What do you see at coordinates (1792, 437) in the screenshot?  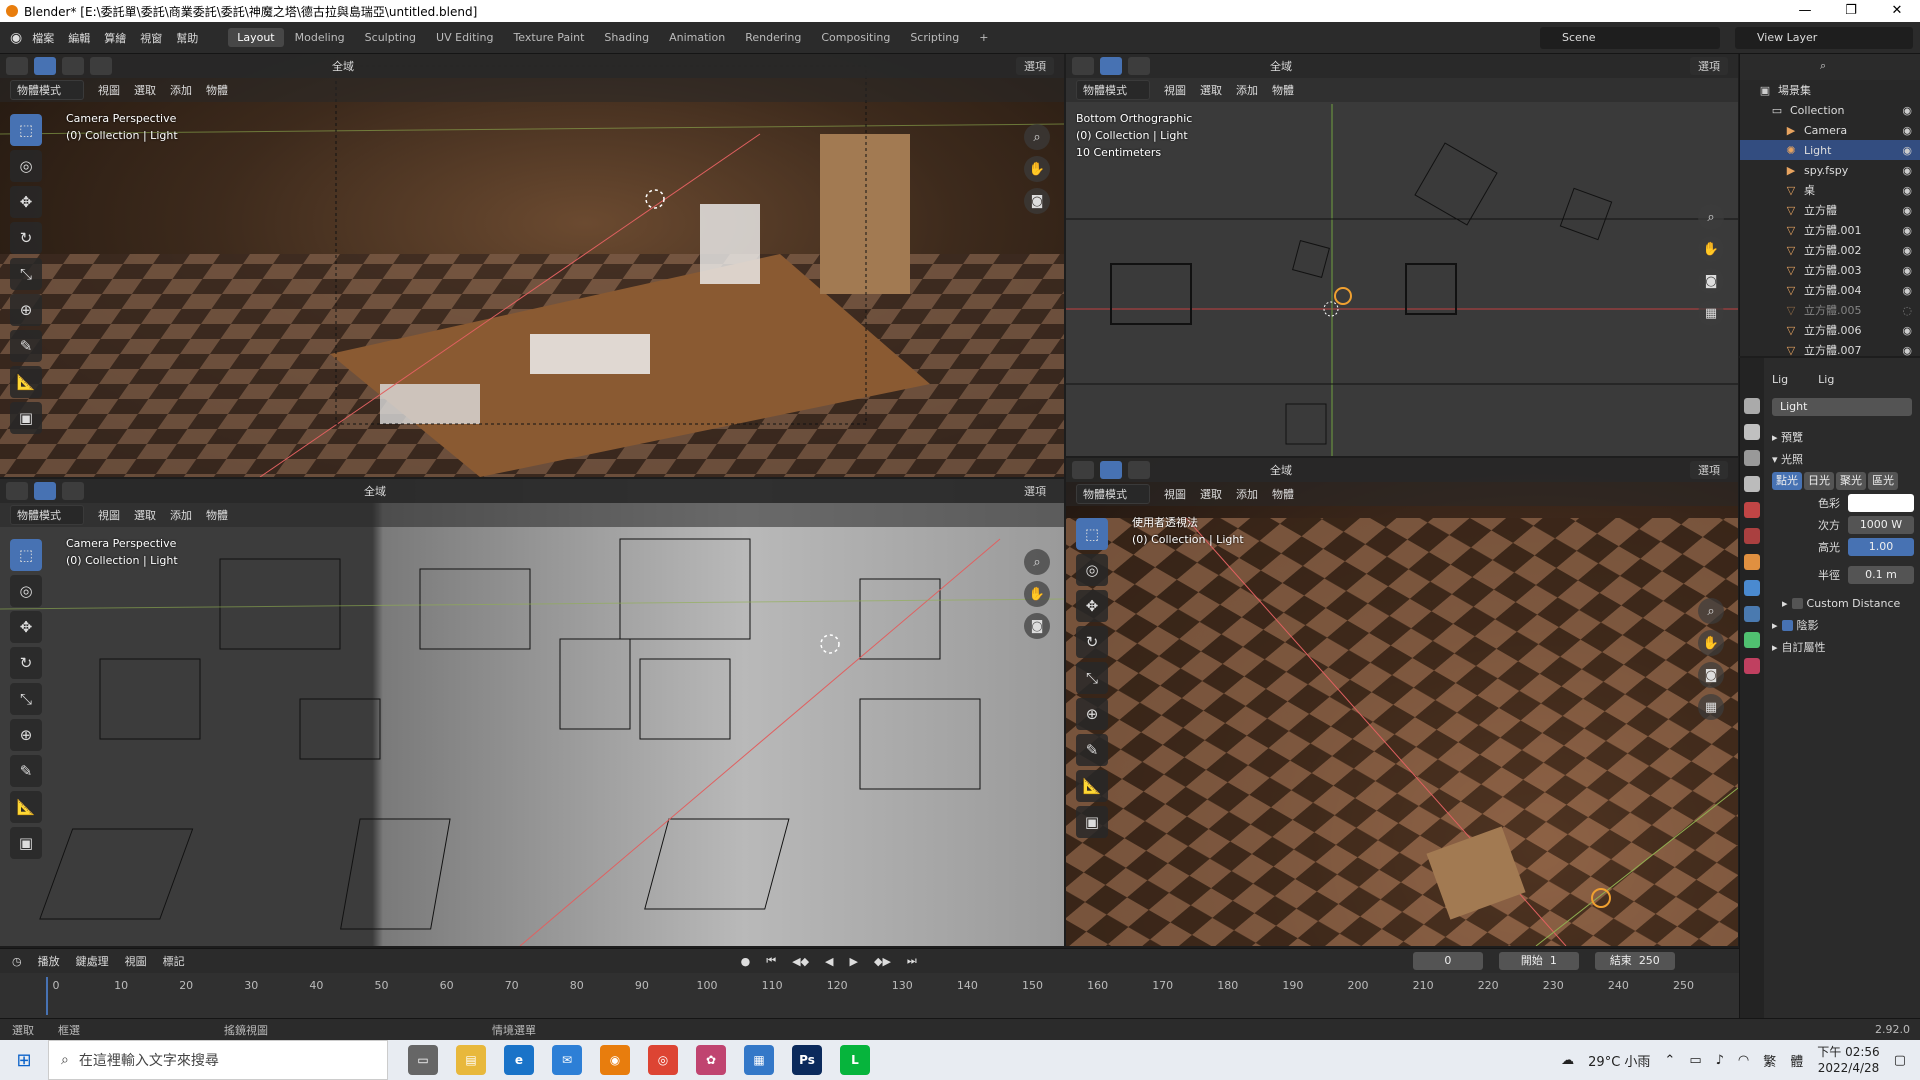 I see `preview-panel: 預覽` at bounding box center [1792, 437].